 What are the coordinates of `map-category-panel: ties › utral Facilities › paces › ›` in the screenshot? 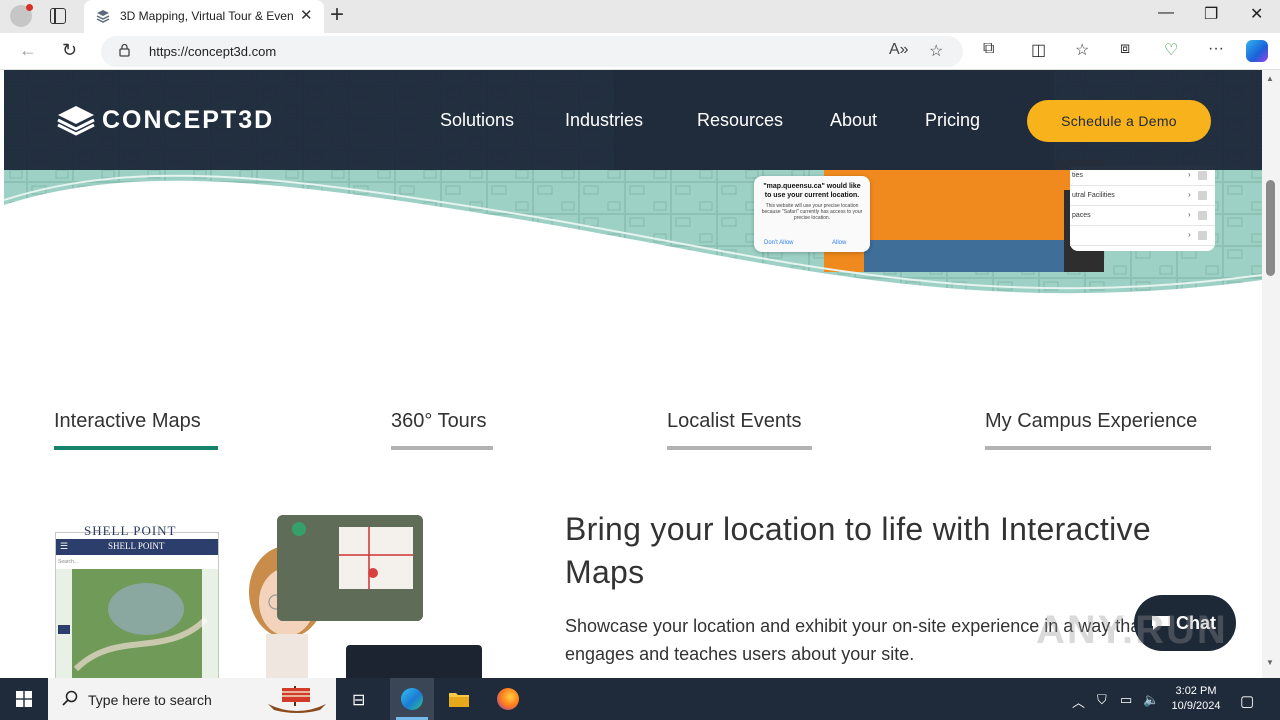 It's located at (1142, 208).